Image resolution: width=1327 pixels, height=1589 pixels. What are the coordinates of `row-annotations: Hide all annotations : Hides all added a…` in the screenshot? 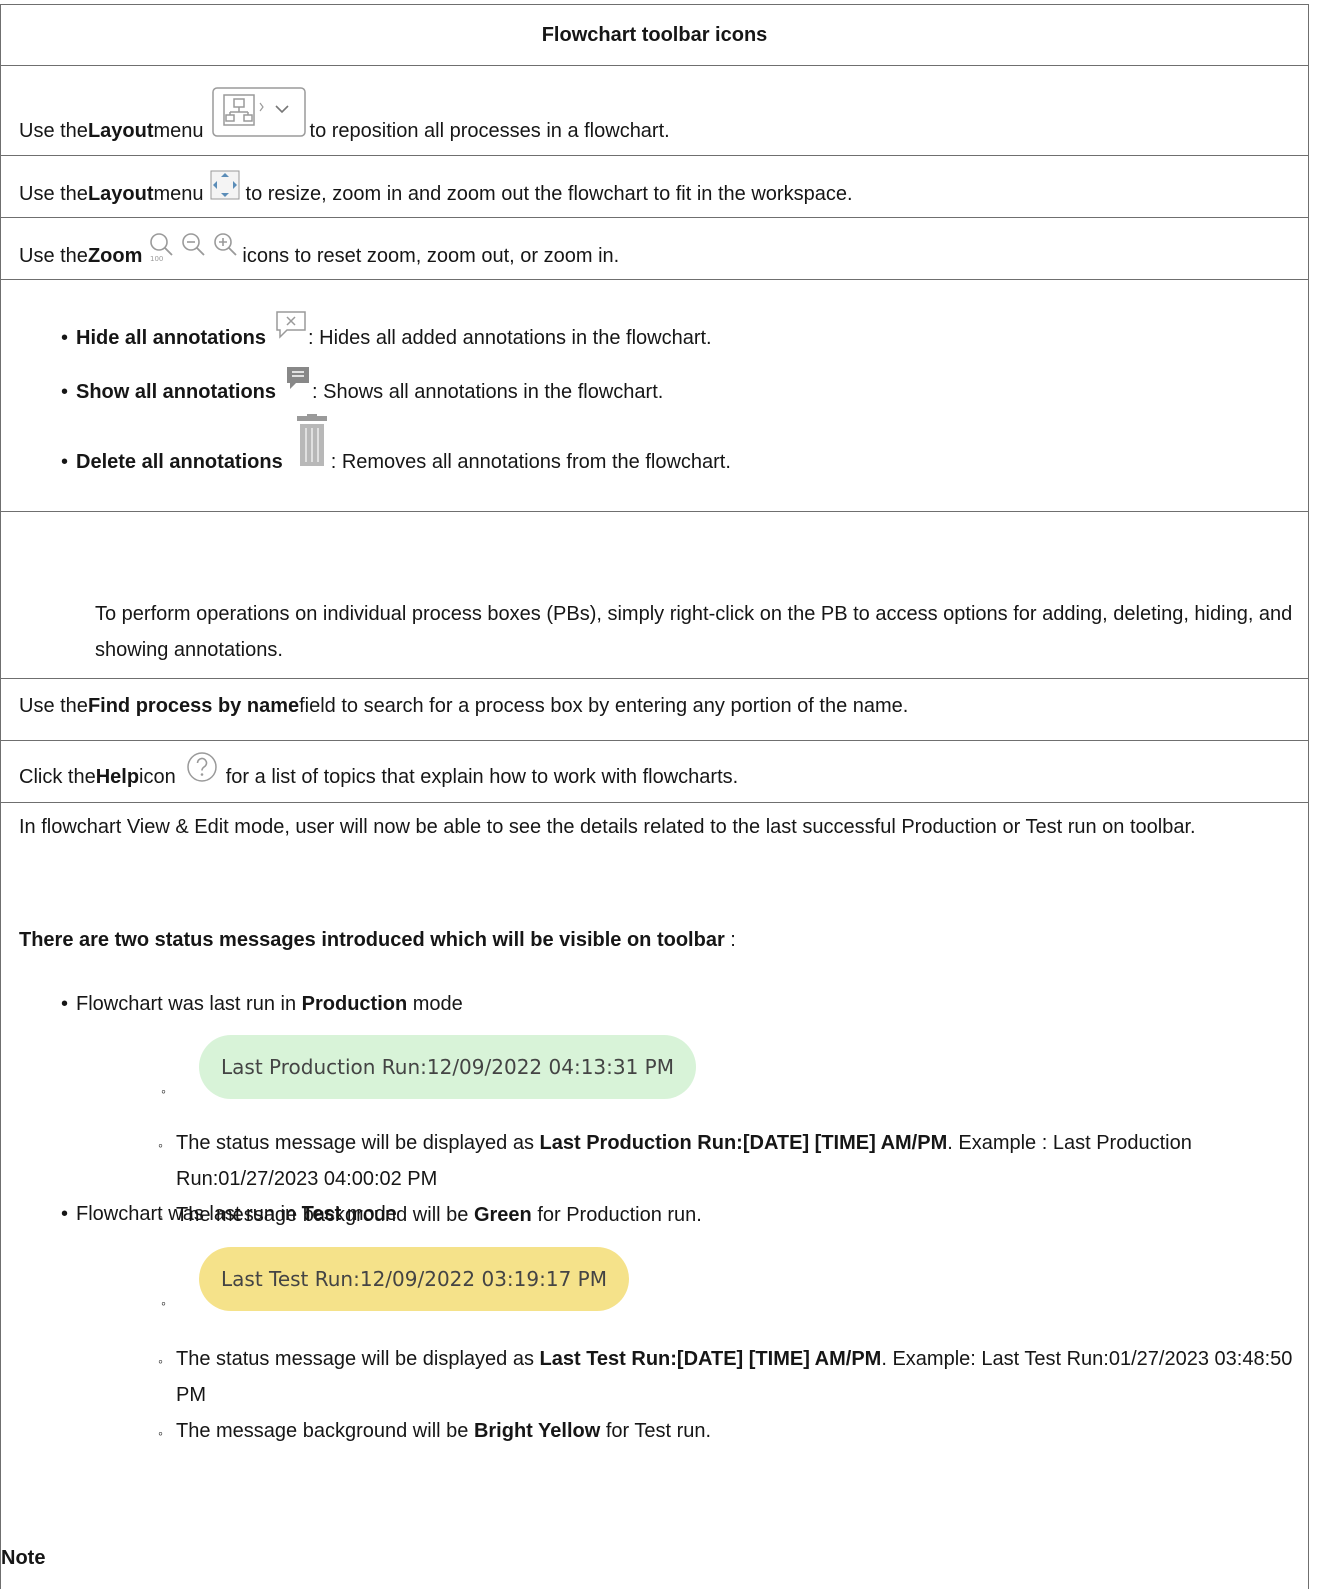 It's located at (654, 396).